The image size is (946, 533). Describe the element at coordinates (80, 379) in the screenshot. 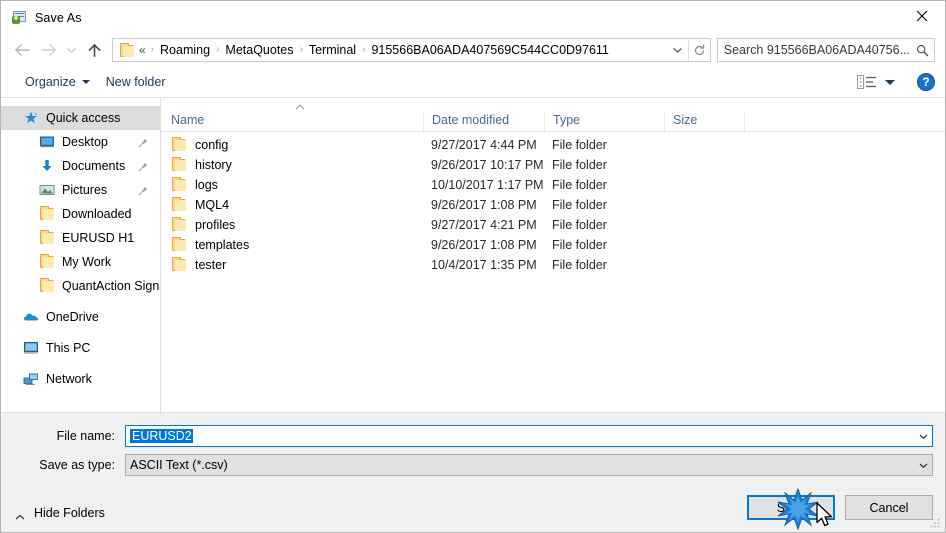

I see `sidebar-item-network: Network` at that location.